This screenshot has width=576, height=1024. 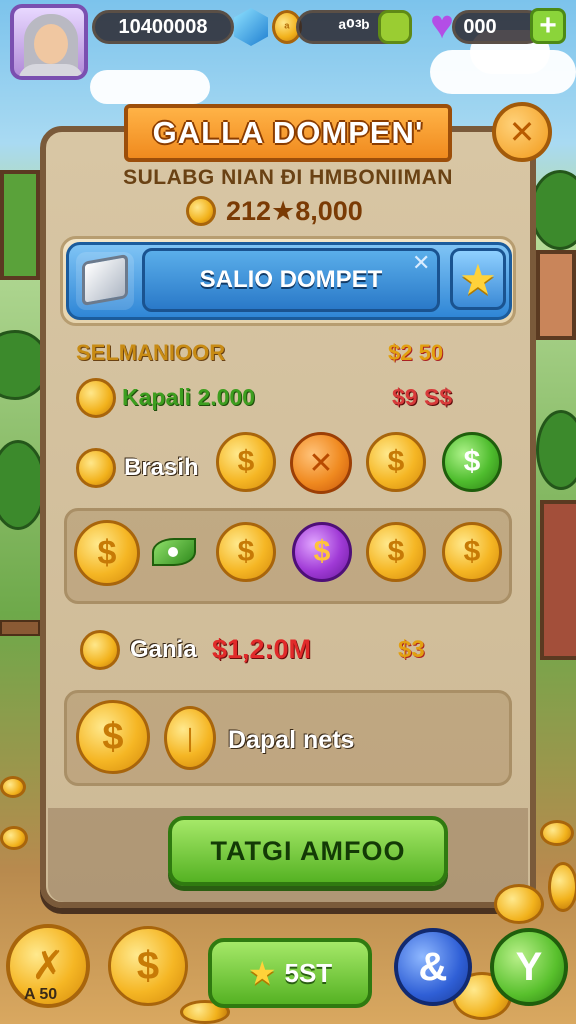 What do you see at coordinates (395, 27) in the screenshot?
I see `smiley-icon` at bounding box center [395, 27].